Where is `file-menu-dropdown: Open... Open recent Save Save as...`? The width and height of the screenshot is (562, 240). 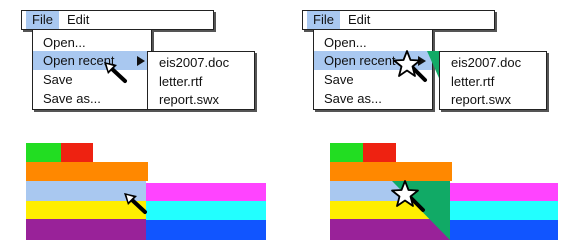 file-menu-dropdown: Open... Open recent Save Save as... is located at coordinates (92, 69).